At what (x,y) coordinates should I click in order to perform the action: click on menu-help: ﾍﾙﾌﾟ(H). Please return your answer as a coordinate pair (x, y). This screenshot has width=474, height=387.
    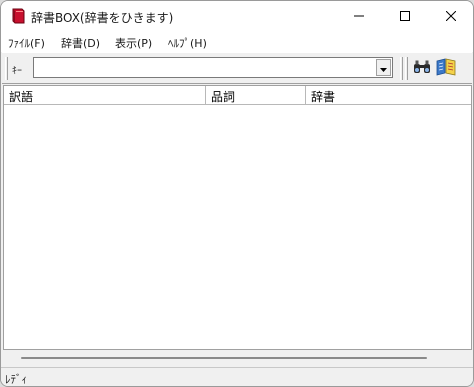
    Looking at the image, I should click on (187, 43).